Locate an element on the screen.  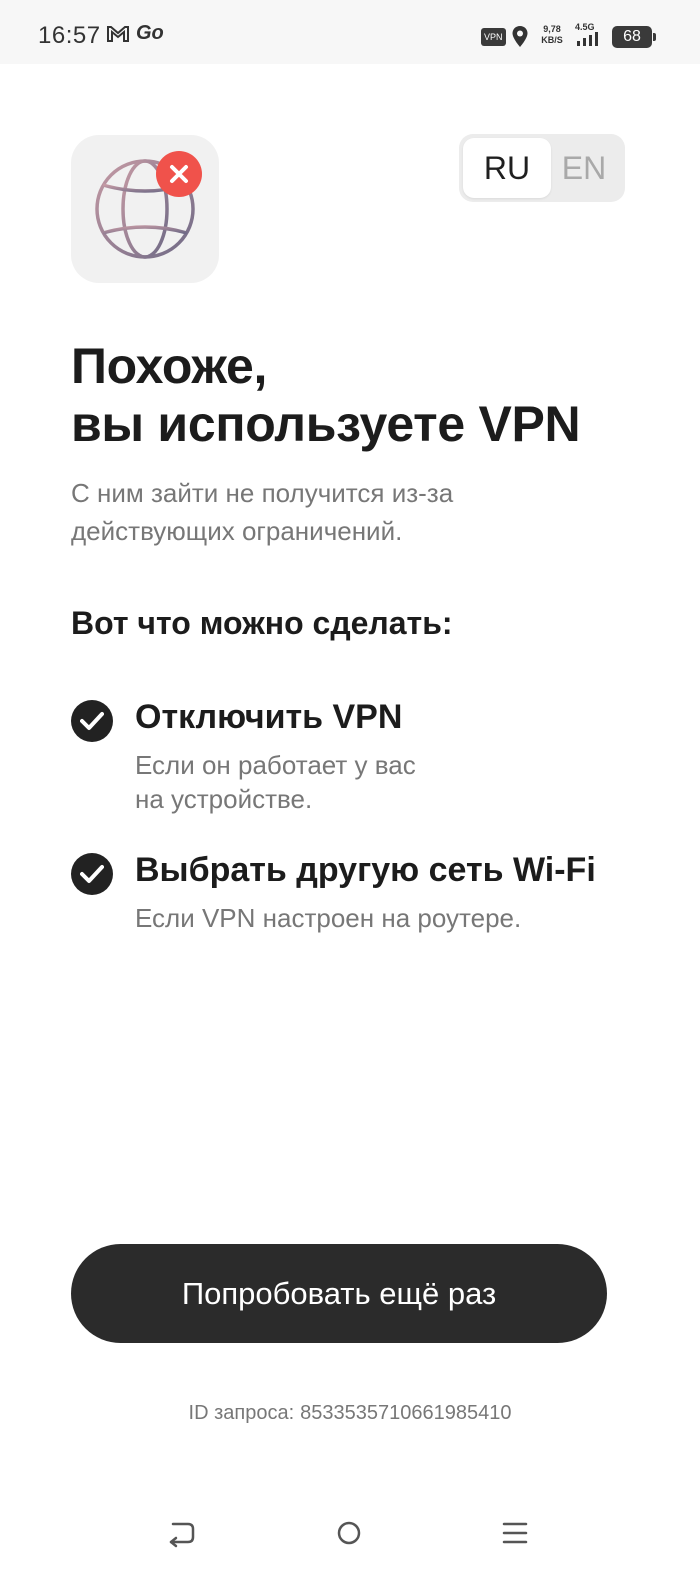
vpn-status-badge: VPN is located at coordinates (493, 37).